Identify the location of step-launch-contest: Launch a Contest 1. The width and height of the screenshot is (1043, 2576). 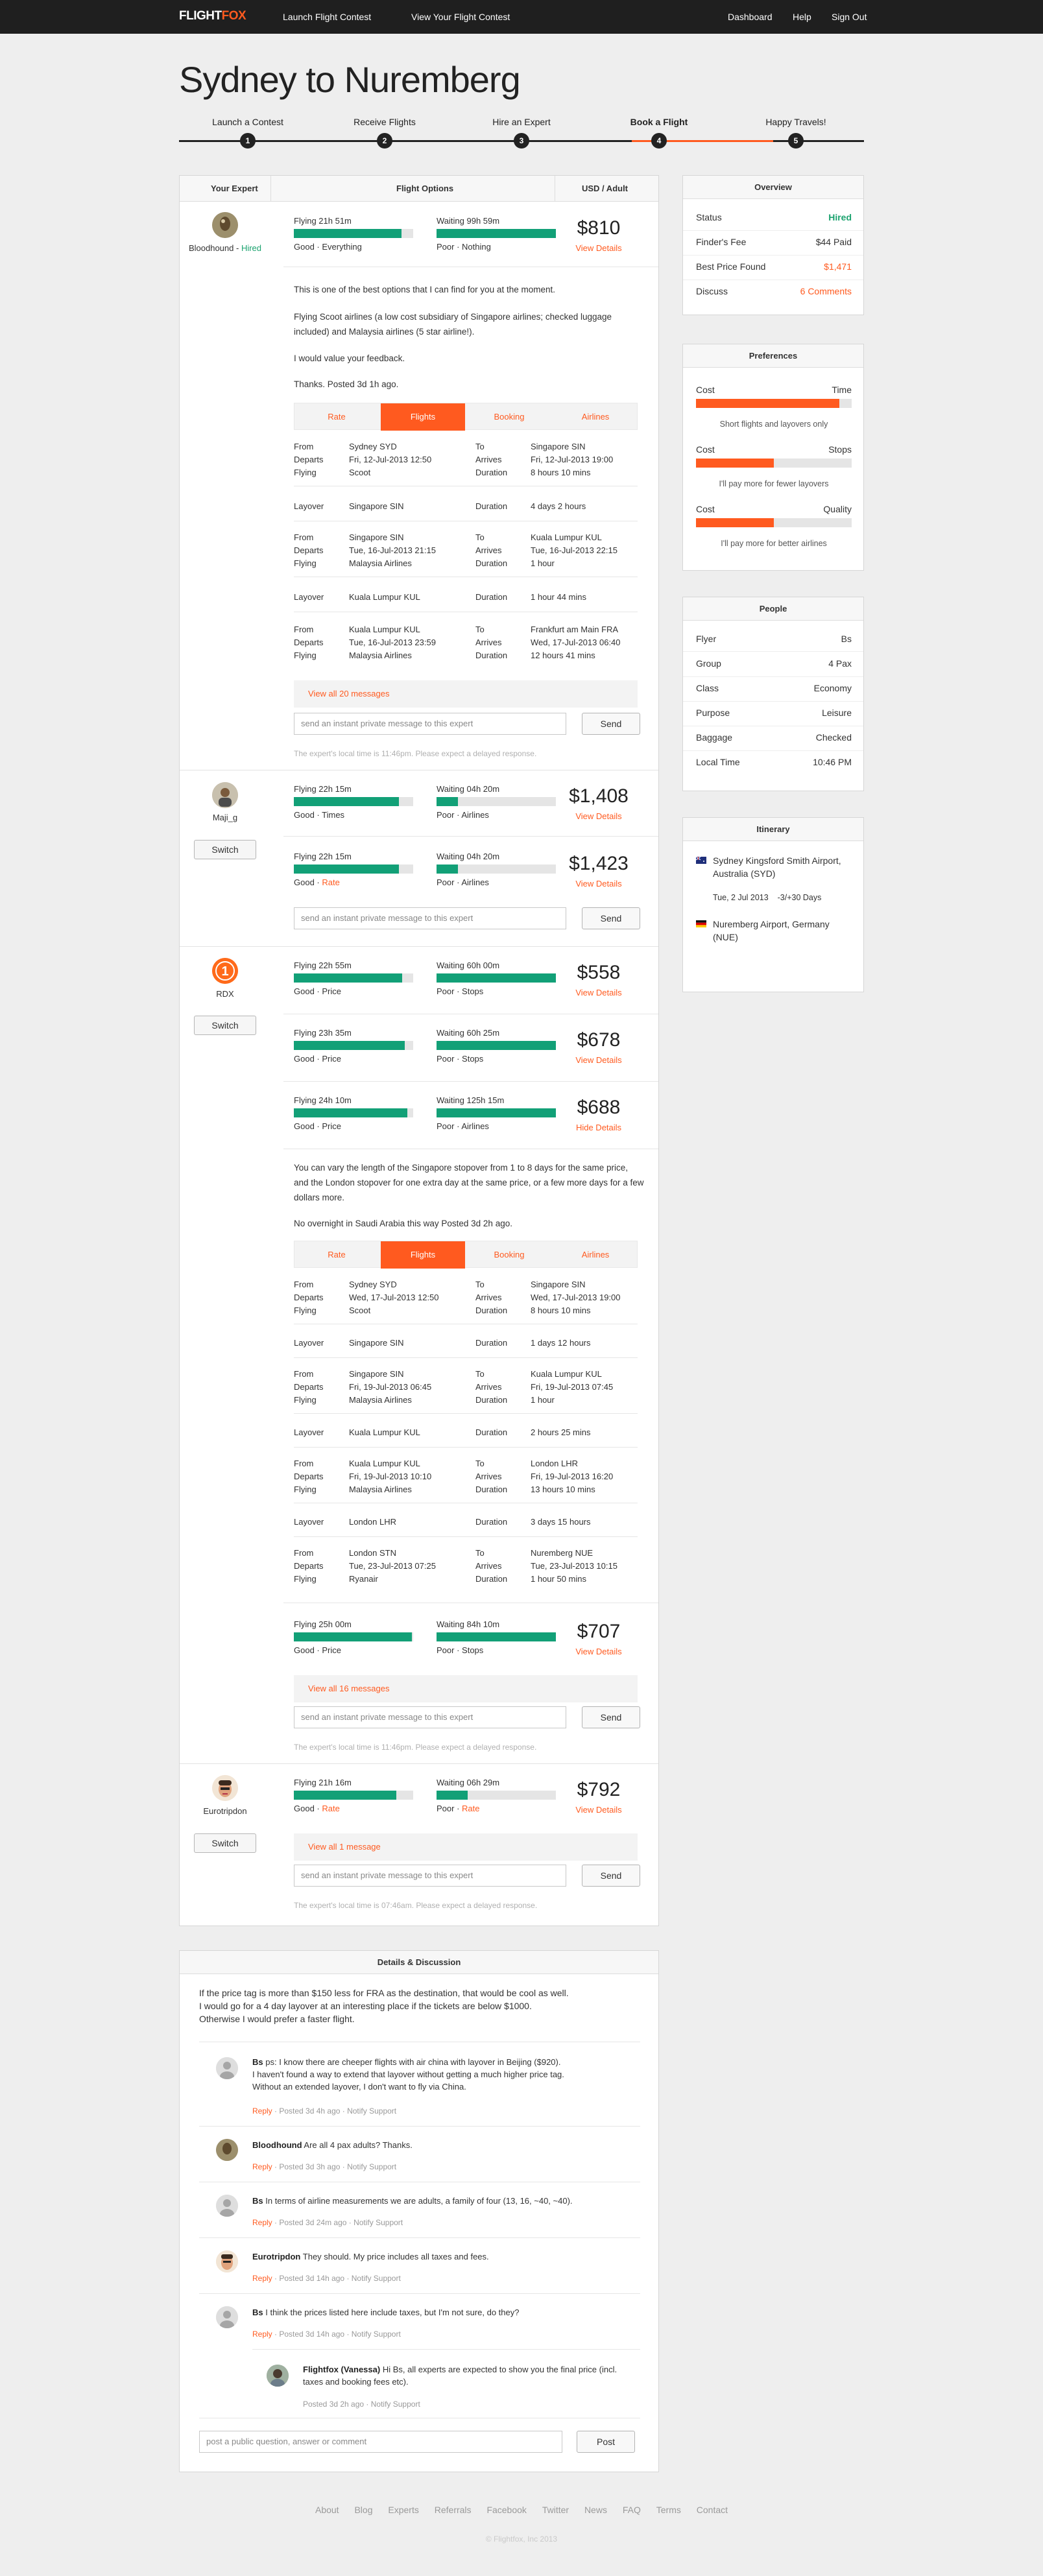
(248, 133).